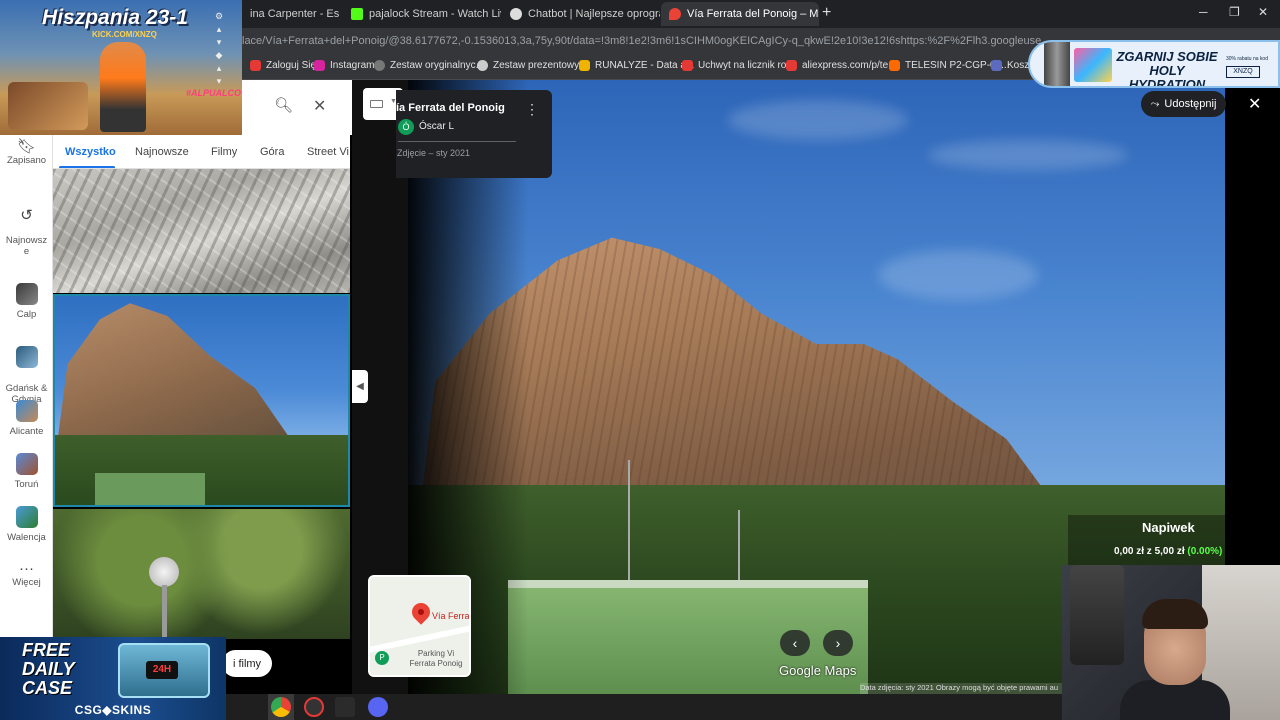 The height and width of the screenshot is (720, 1280). I want to click on tab-maps: Vía Ferrata del Ponoig – Mapy ✕, so click(740, 14).